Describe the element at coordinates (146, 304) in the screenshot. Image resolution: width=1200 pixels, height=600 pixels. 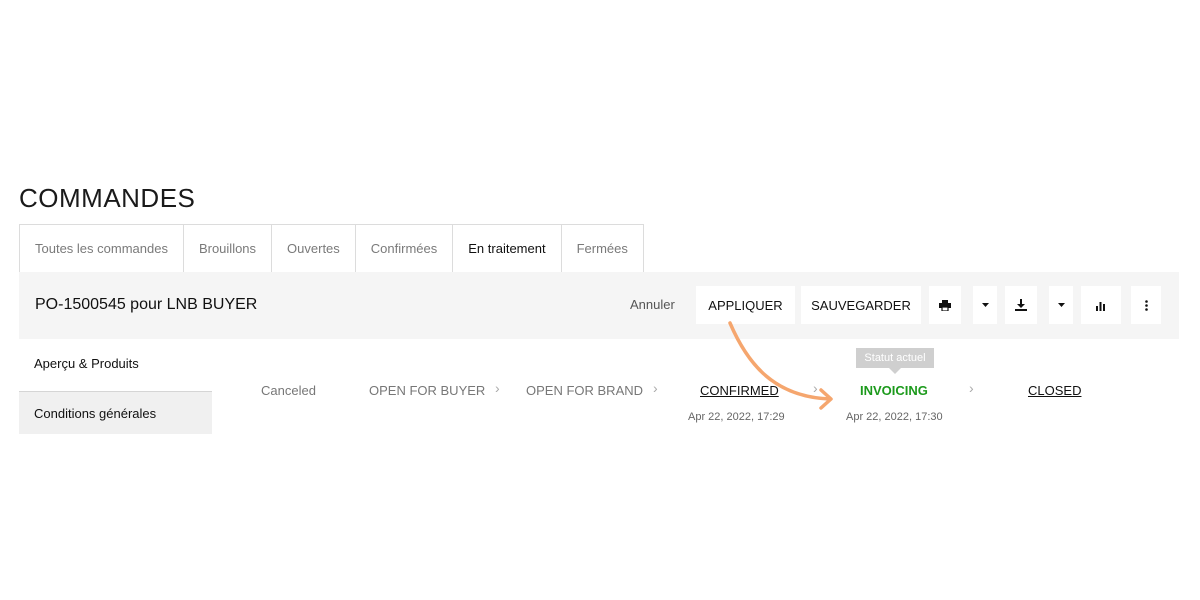
I see `order-title: PO-1500545 pour LNB BUYER` at that location.